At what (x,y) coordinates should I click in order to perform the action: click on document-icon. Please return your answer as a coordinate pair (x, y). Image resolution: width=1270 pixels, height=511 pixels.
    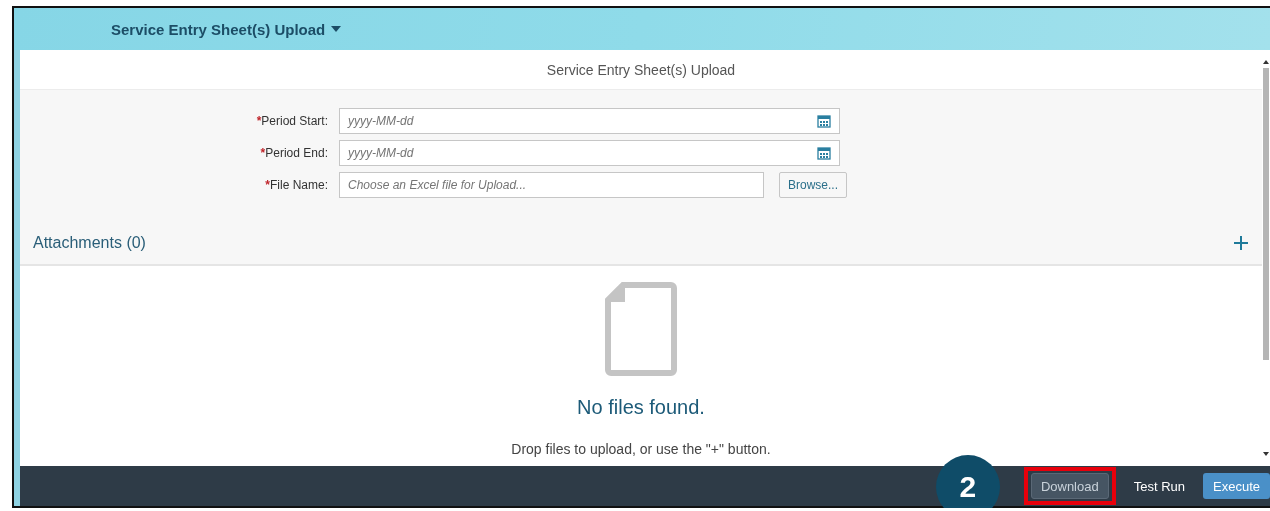
    Looking at the image, I should click on (641, 329).